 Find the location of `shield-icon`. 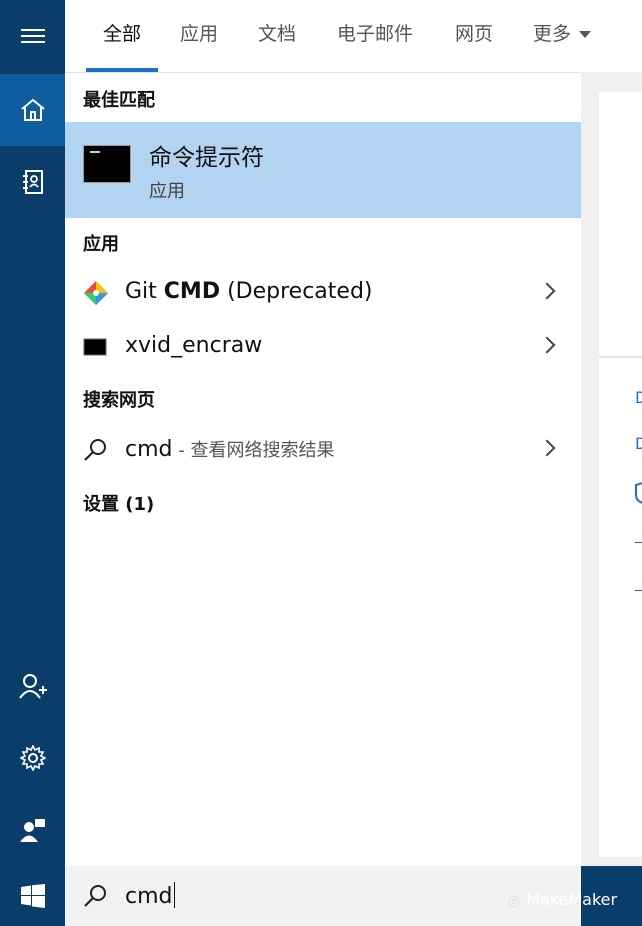

shield-icon is located at coordinates (638, 493).